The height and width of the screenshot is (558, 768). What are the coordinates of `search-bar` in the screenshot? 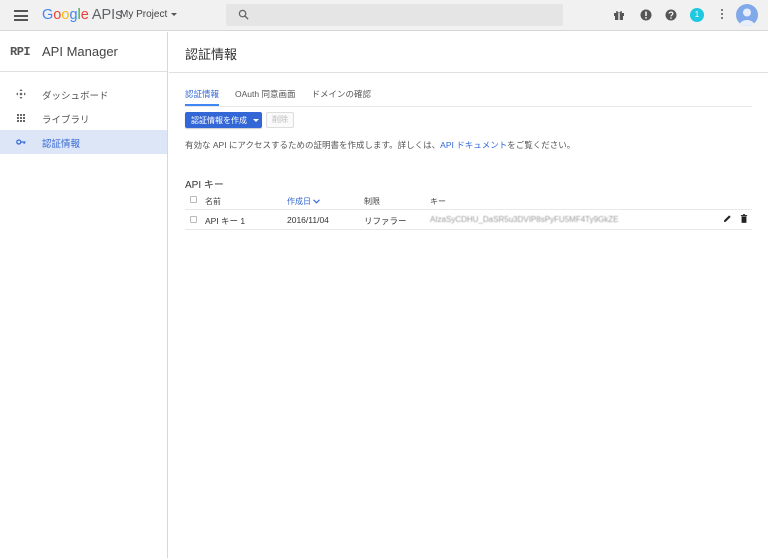 It's located at (394, 15).